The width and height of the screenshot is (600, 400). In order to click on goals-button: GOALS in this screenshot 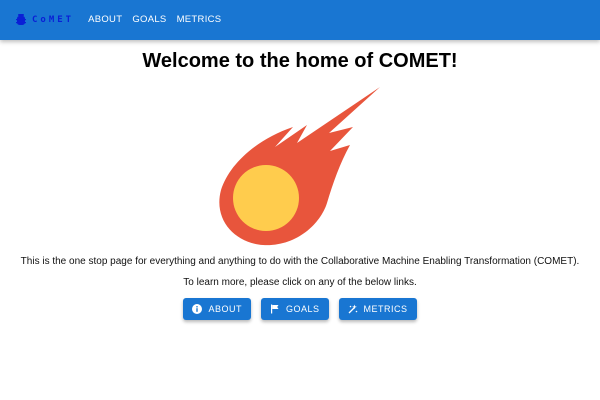, I will do `click(295, 309)`.